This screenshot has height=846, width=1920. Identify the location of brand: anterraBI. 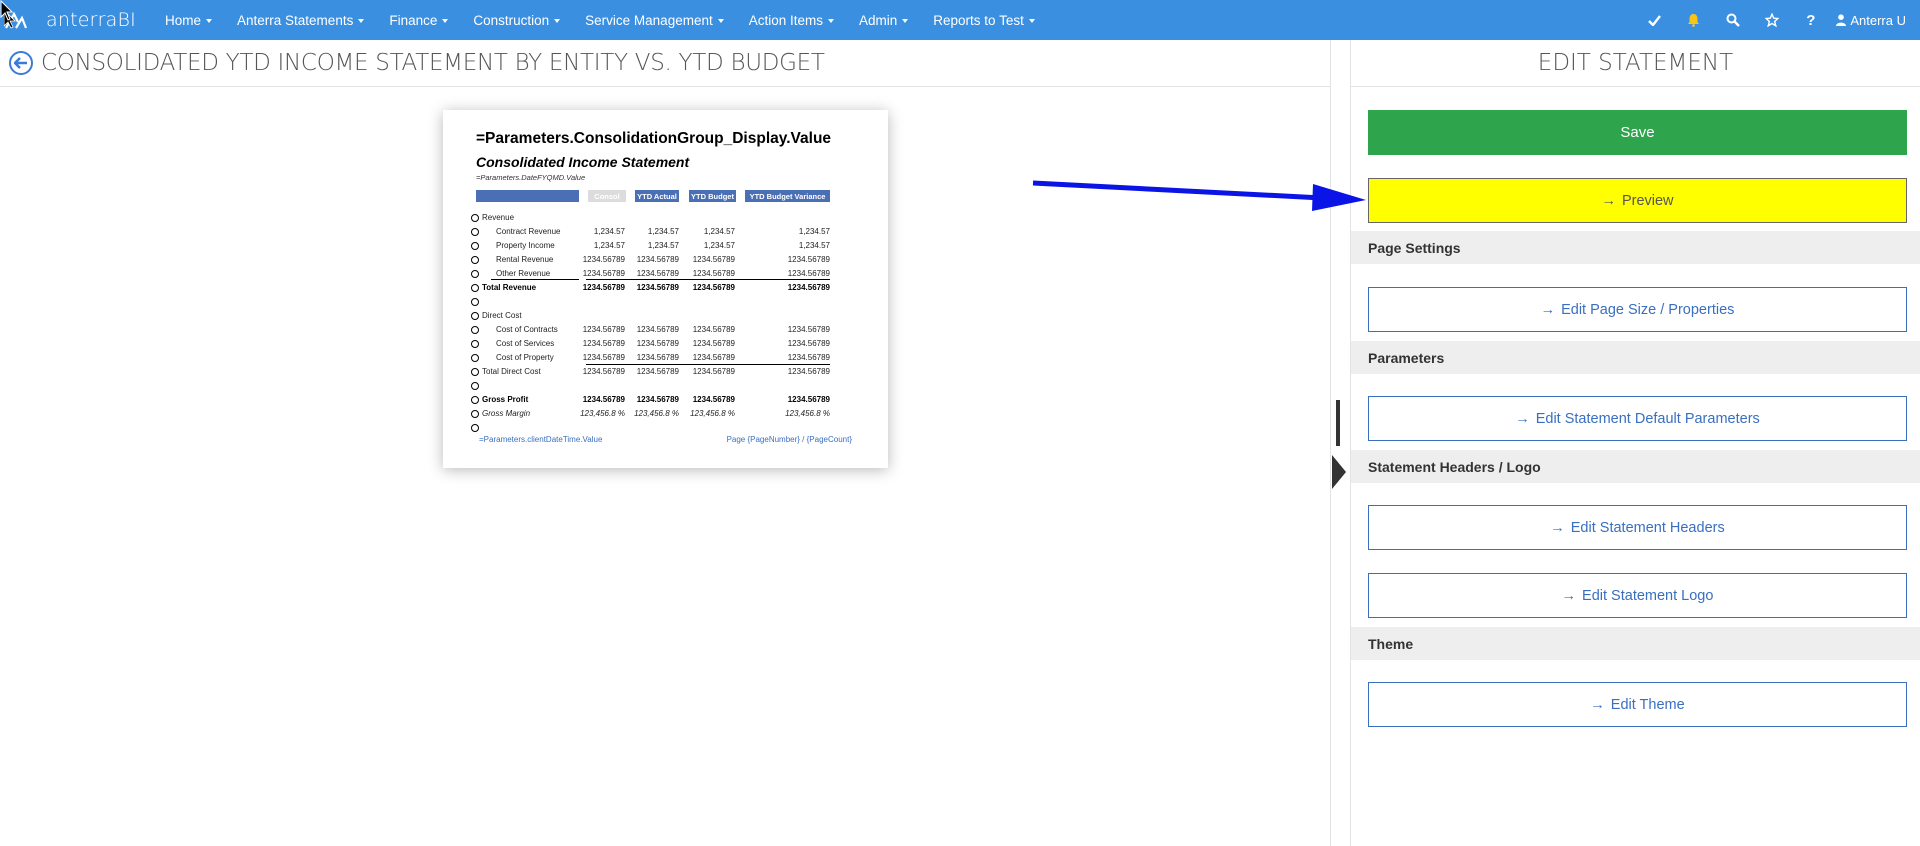
(80, 20).